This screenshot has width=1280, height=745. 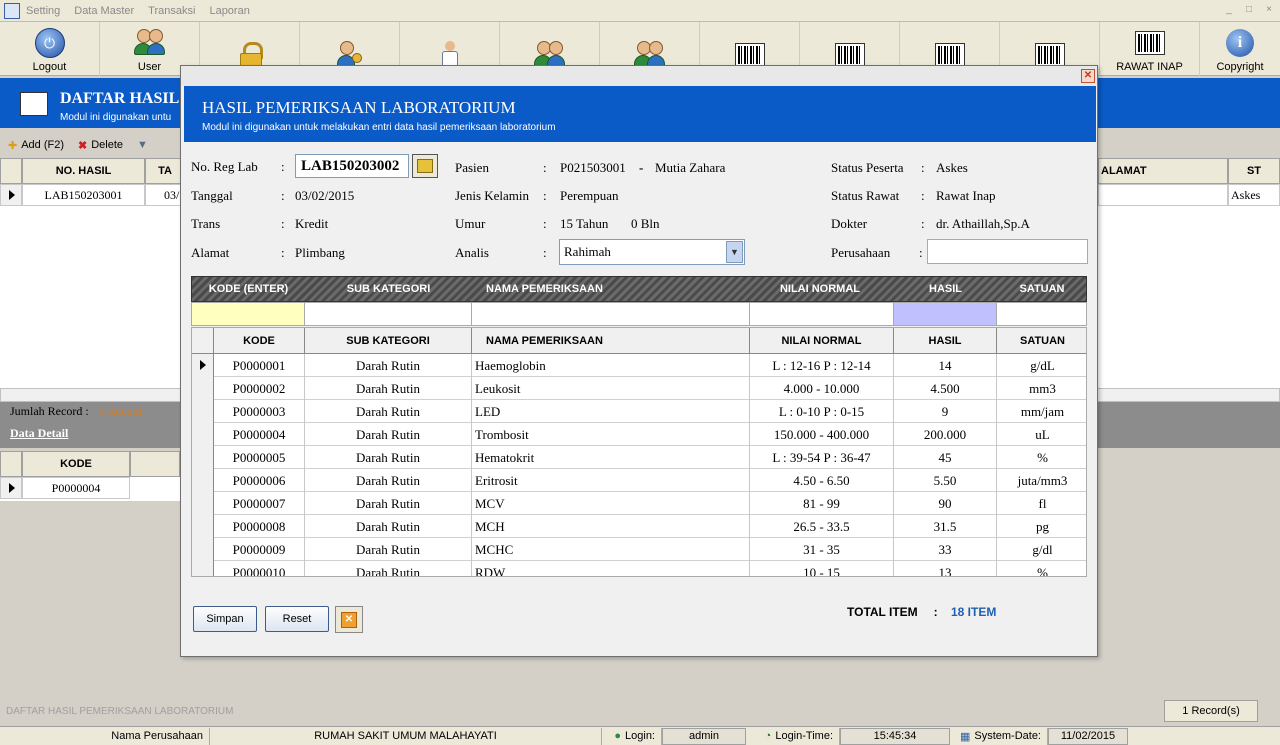 What do you see at coordinates (259, 457) in the screenshot?
I see `cell-kode: P0000005` at bounding box center [259, 457].